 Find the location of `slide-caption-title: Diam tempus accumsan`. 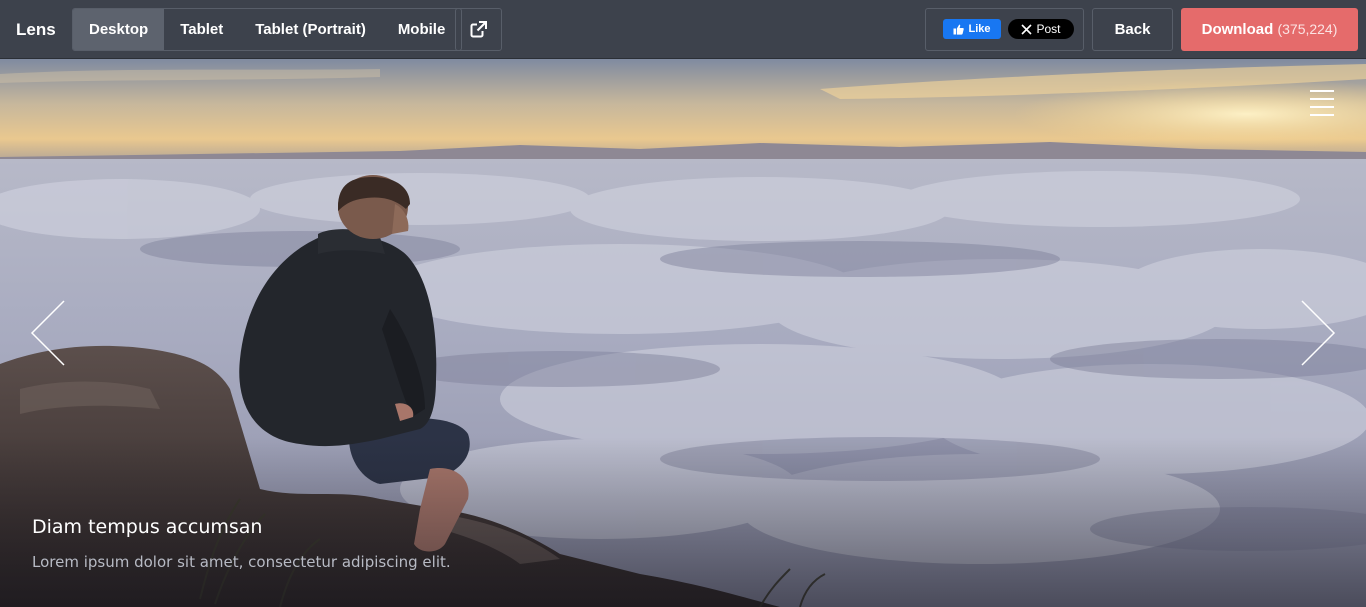

slide-caption-title: Diam tempus accumsan is located at coordinates (147, 527).